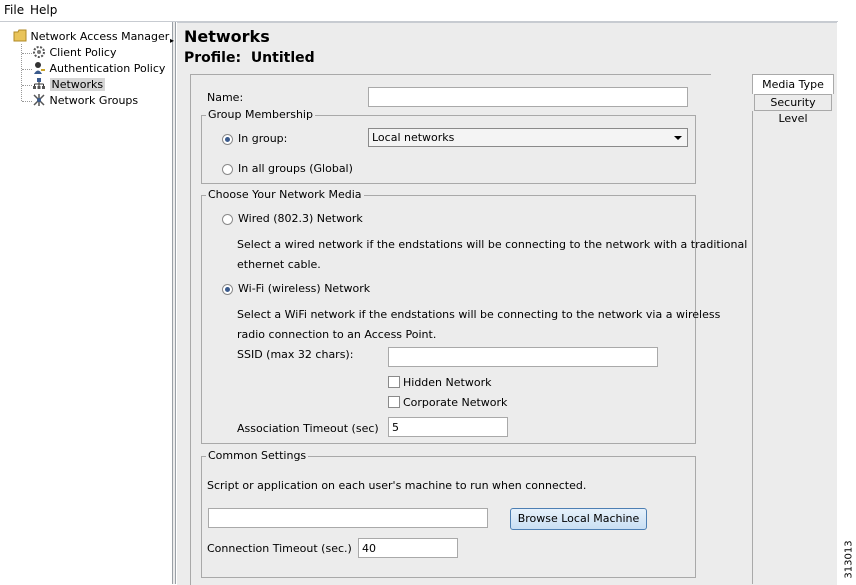  Describe the element at coordinates (227, 139) in the screenshot. I see `in-group-radio` at that location.